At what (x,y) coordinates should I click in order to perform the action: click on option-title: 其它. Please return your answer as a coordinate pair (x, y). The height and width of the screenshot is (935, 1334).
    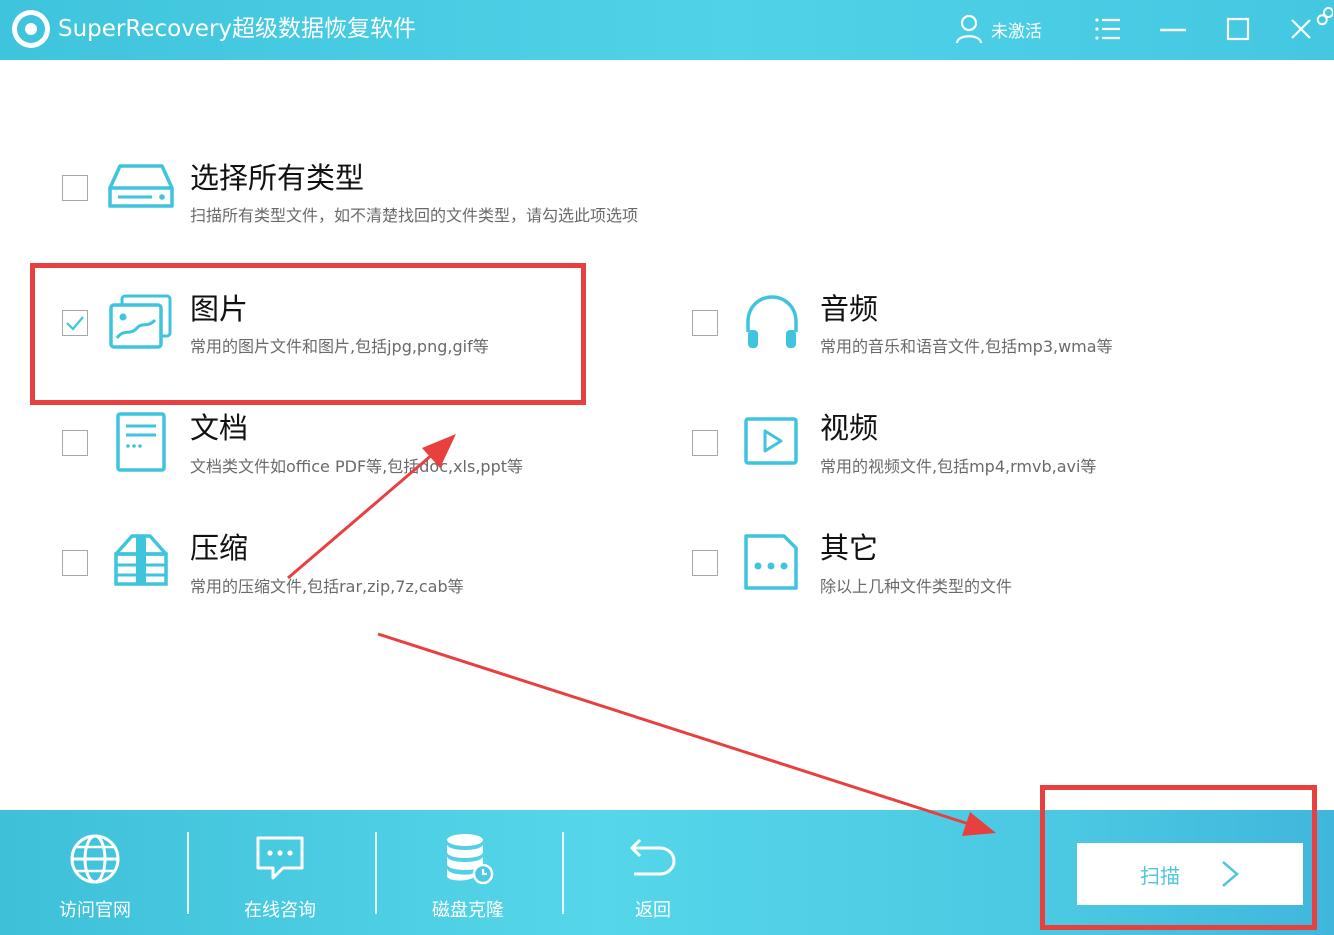
    Looking at the image, I should click on (849, 548).